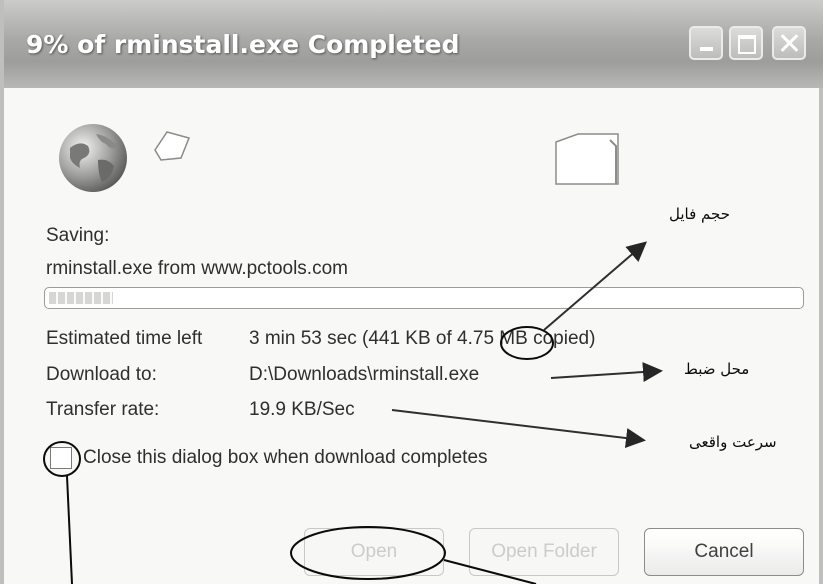  Describe the element at coordinates (699, 214) in the screenshot. I see `annotation-file-size: حجم فایل` at that location.